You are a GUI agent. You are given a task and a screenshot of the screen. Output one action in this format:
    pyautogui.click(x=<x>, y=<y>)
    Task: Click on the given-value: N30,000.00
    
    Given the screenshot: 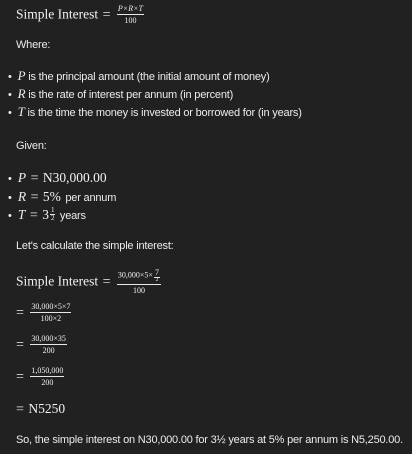 What is the action you would take?
    pyautogui.click(x=74, y=177)
    